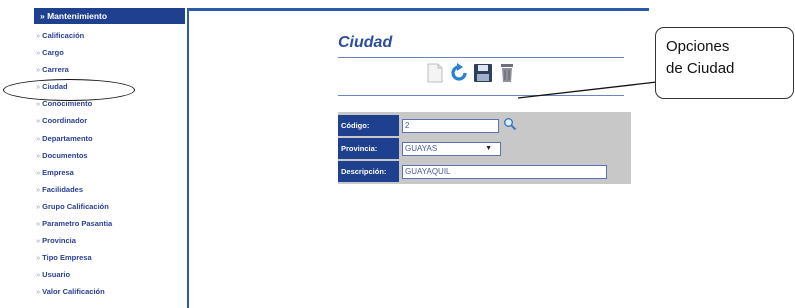 The height and width of the screenshot is (308, 795). Describe the element at coordinates (368, 148) in the screenshot. I see `provincia-label: Provincia:` at that location.